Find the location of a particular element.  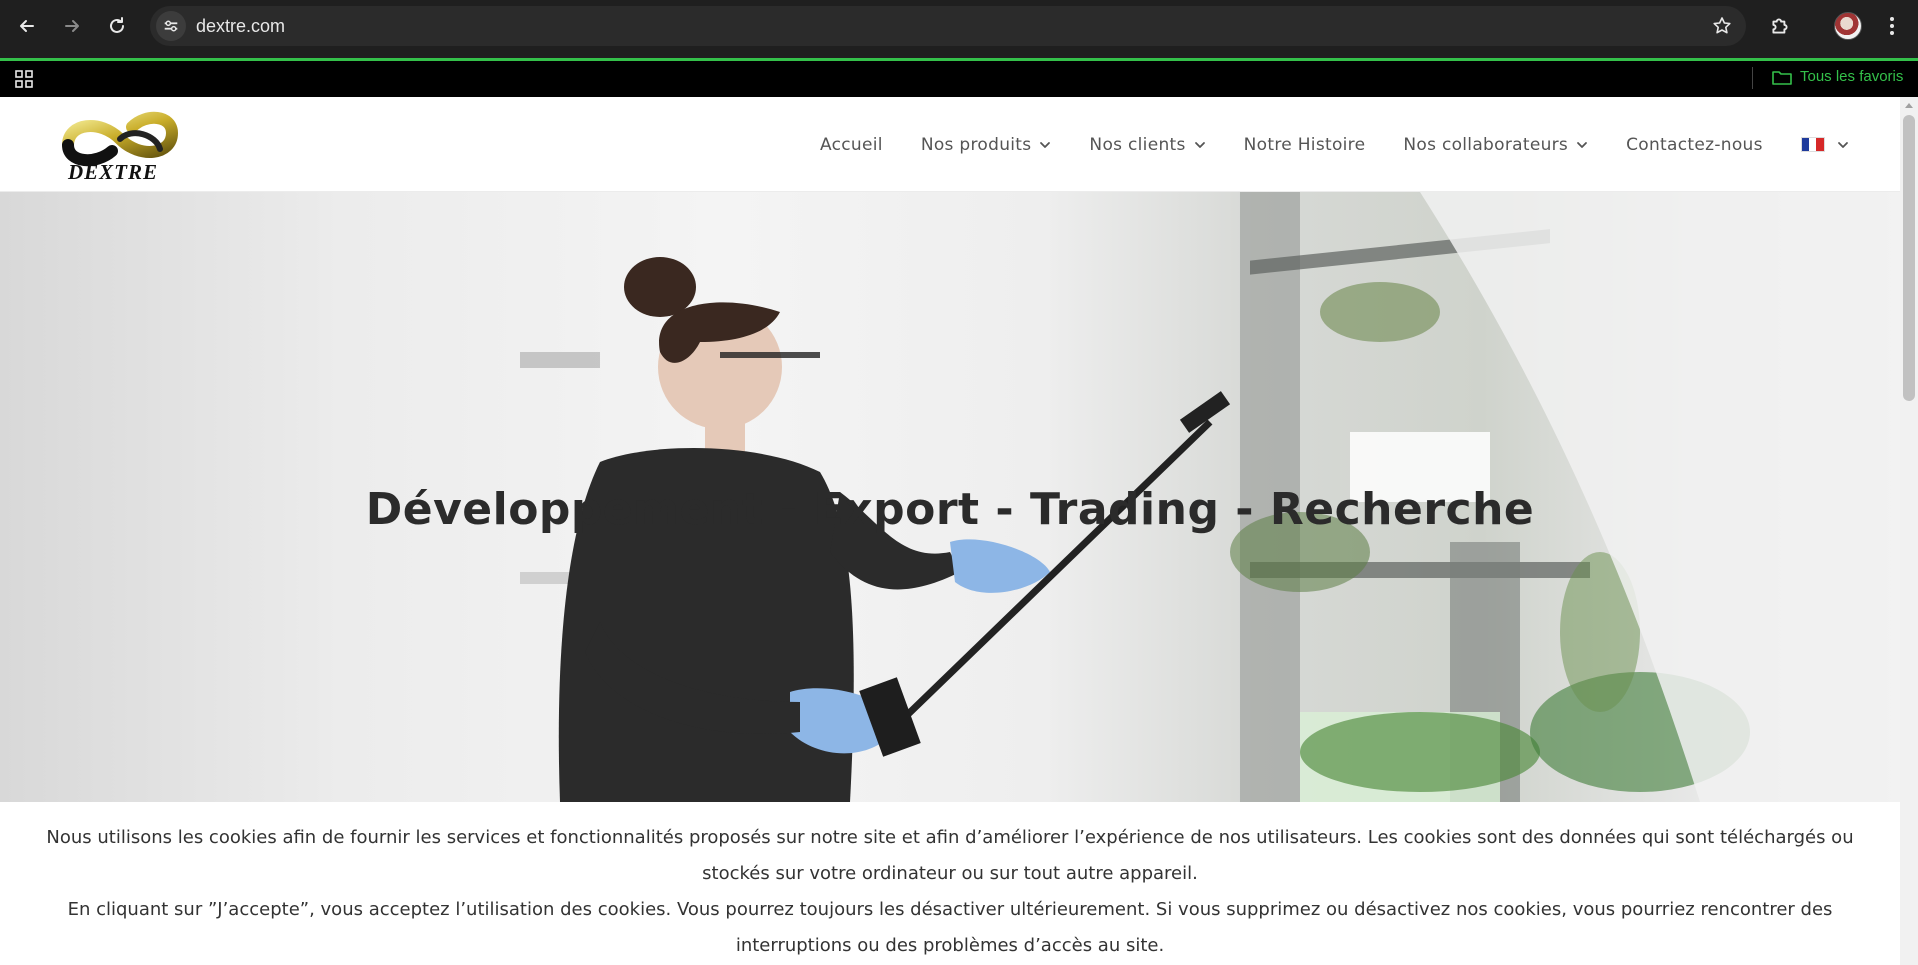

nav-nos-clients-label: Nos clients is located at coordinates (1137, 144).